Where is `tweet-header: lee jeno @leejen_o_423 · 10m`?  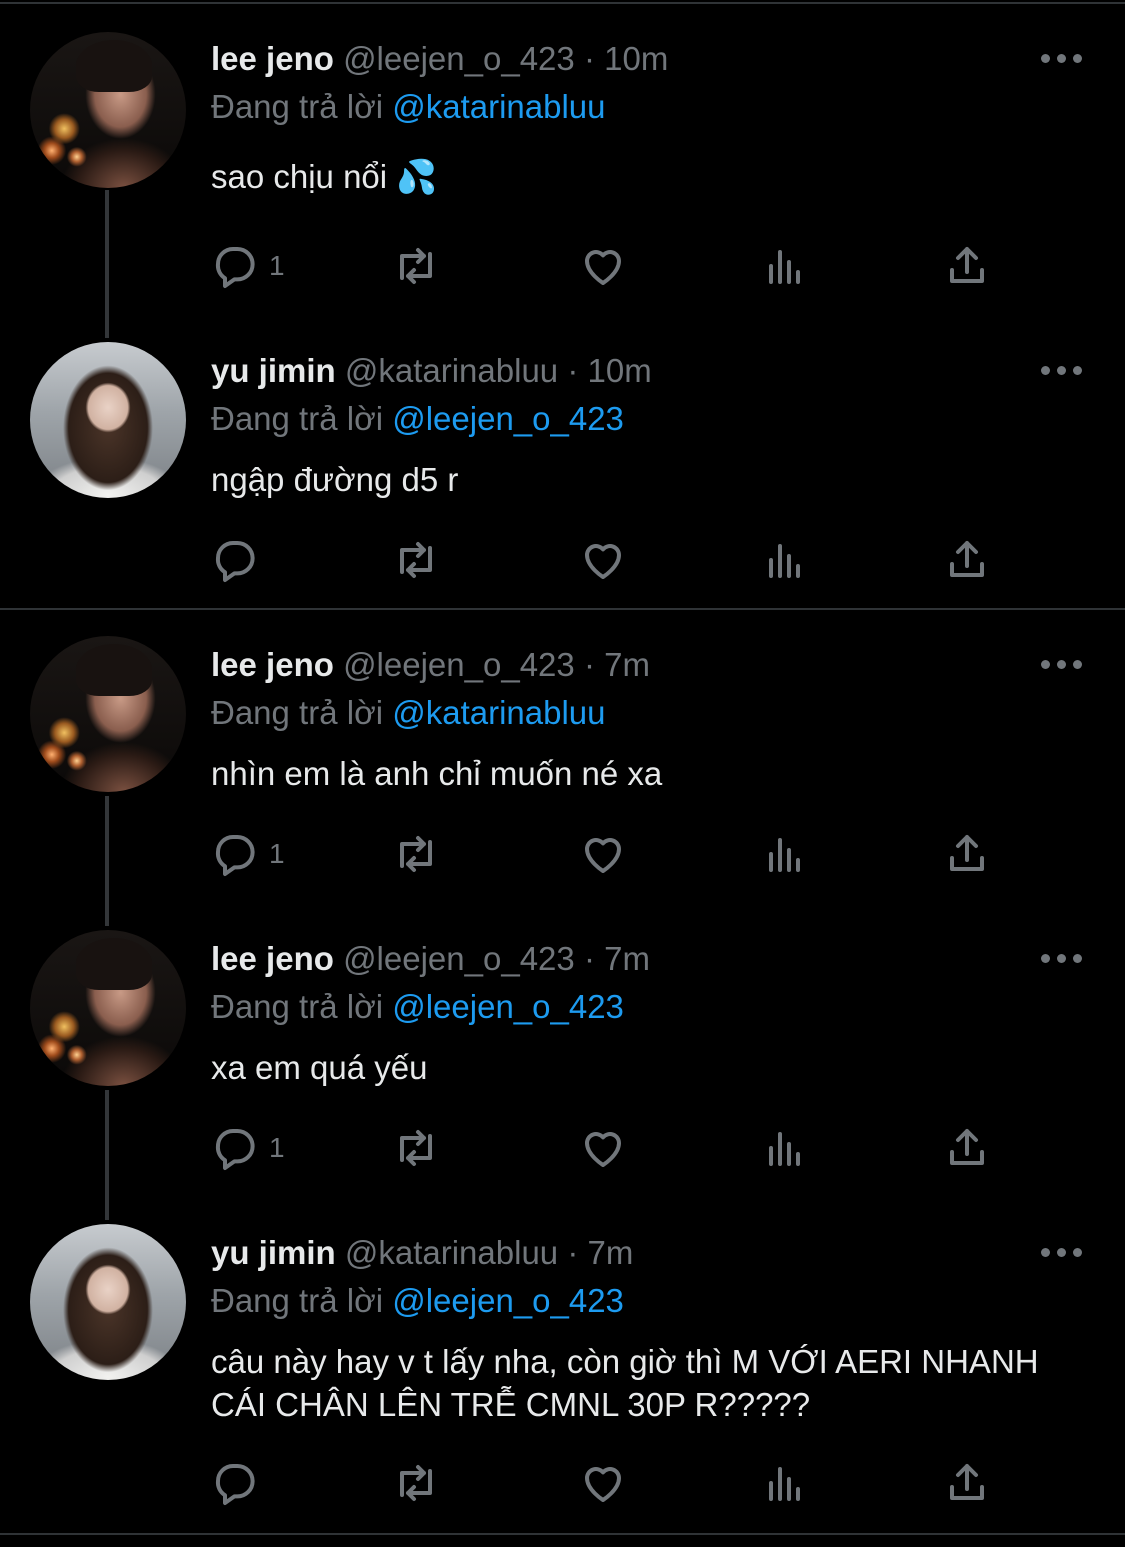
tweet-header: lee jeno @leejen_o_423 · 10m is located at coordinates (439, 59).